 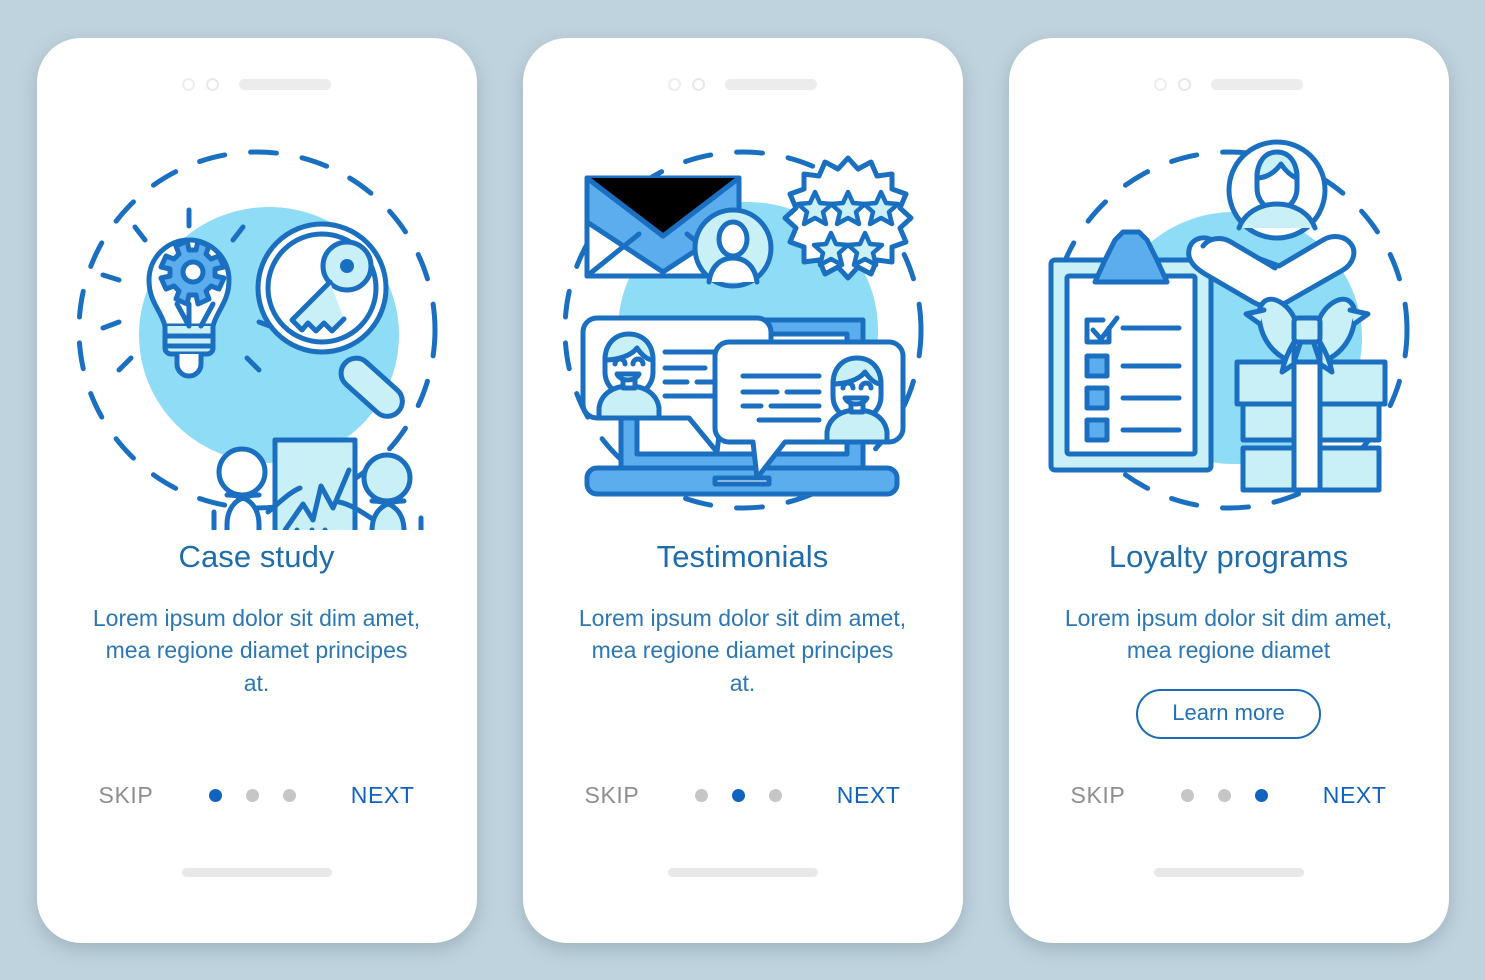 I want to click on page-title: Case study, so click(x=256, y=556).